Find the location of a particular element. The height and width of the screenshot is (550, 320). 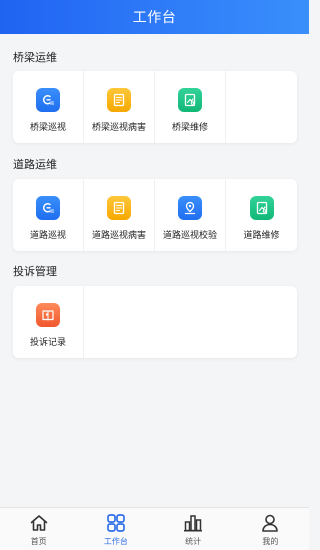

tile-label: 道路巡视病害 is located at coordinates (118, 236).